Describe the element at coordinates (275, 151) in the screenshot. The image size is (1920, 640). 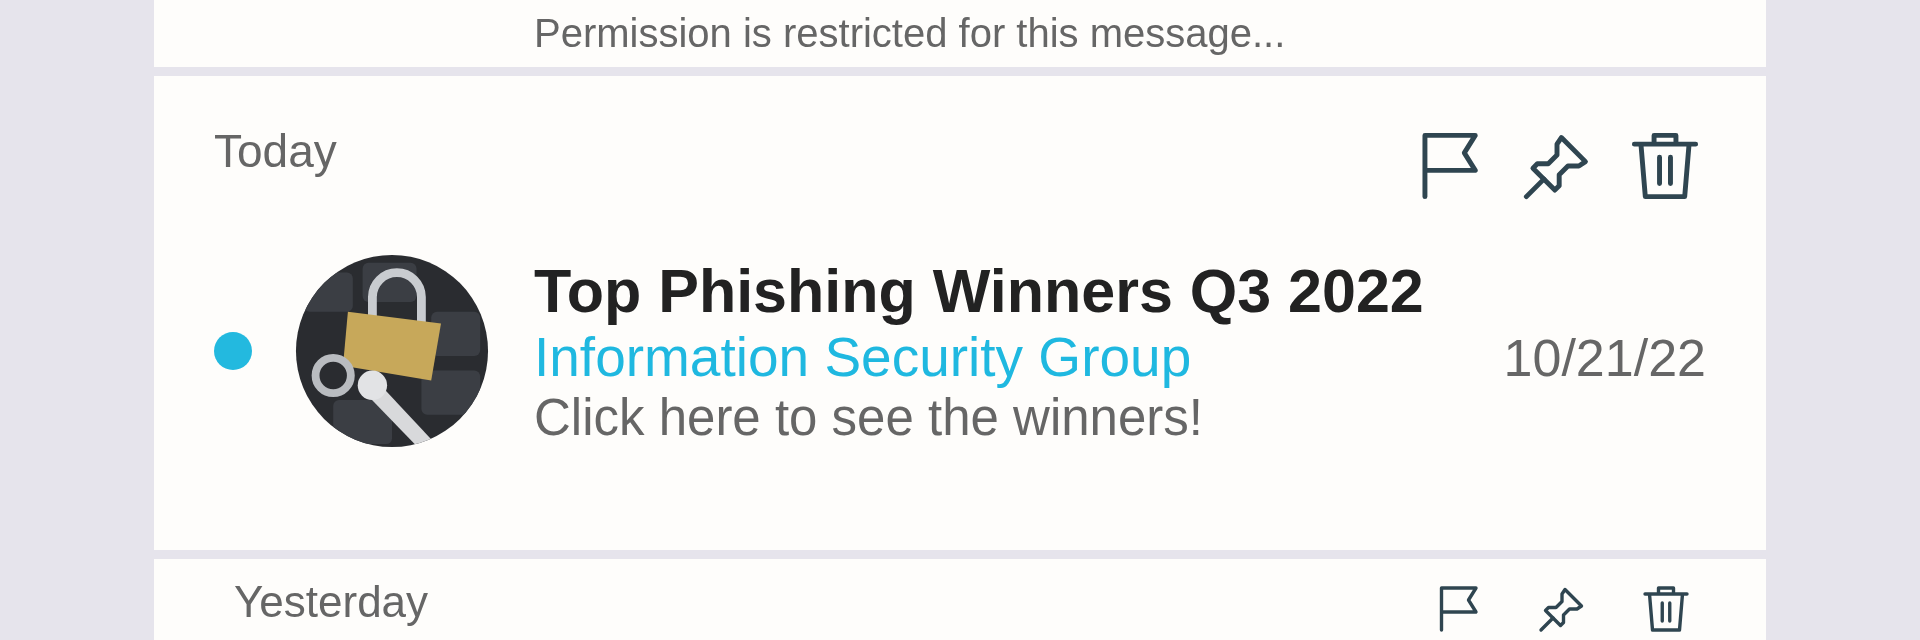
I see `date-heading: Today` at that location.